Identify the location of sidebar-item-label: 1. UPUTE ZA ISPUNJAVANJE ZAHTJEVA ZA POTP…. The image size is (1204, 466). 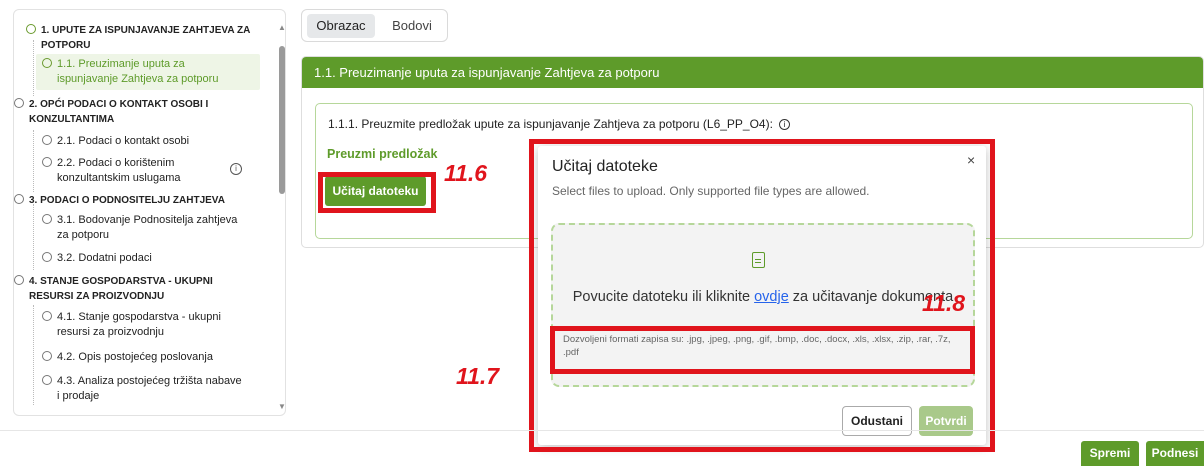
(146, 38).